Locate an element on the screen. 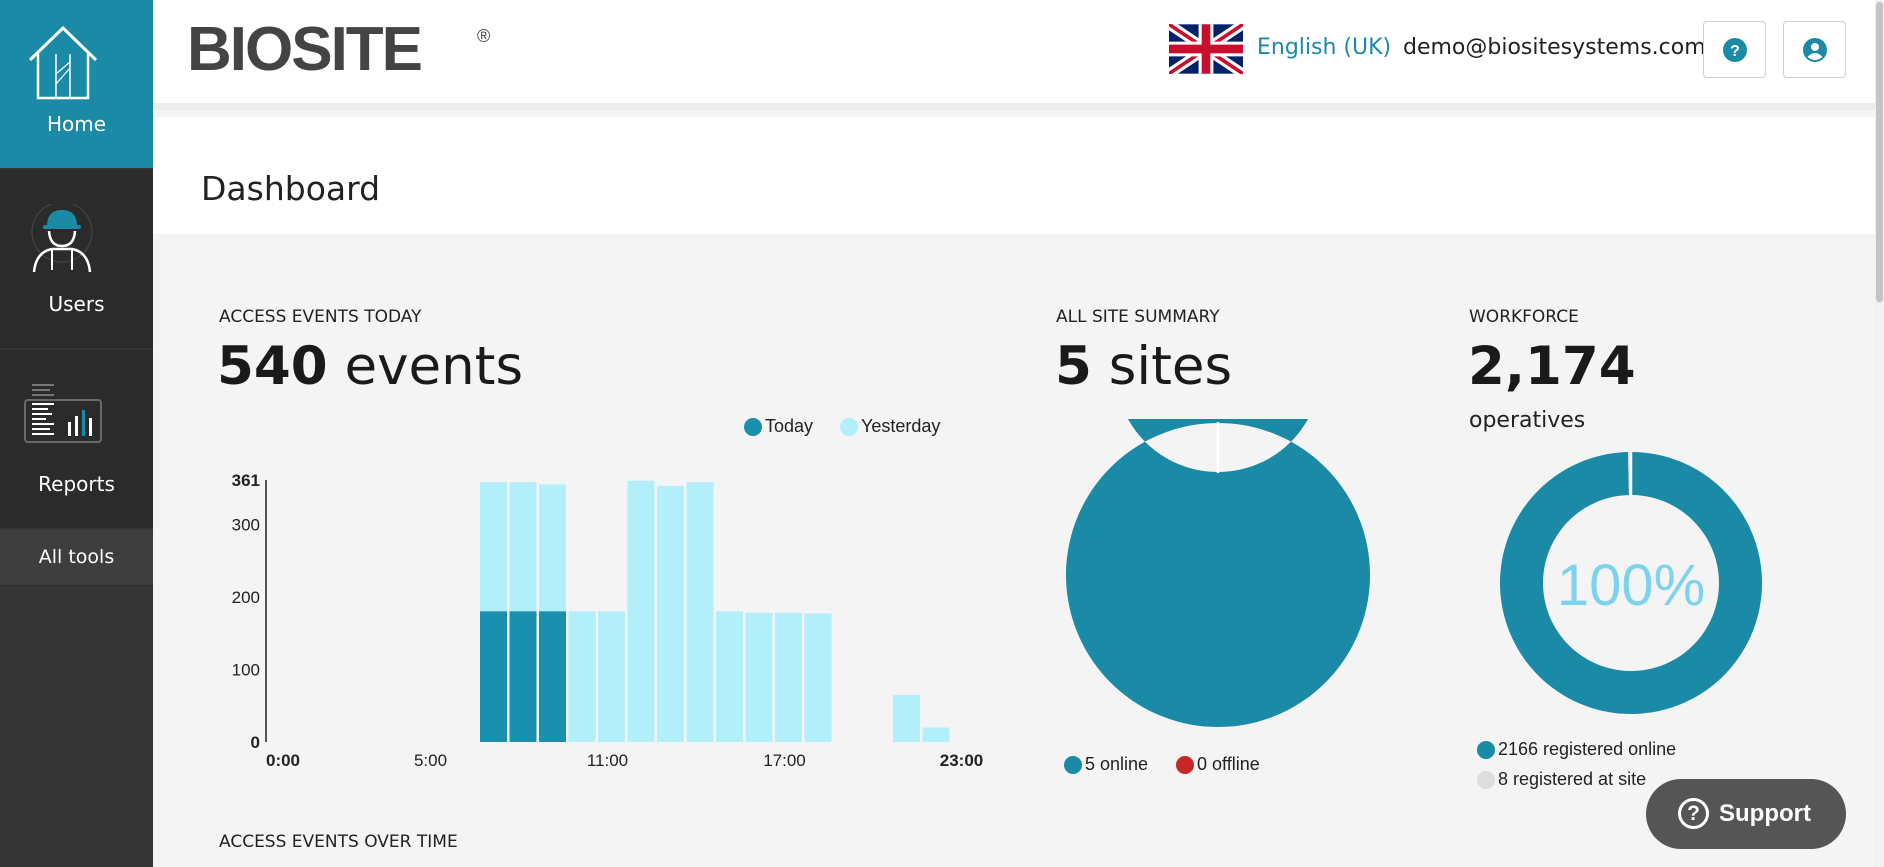 The image size is (1884, 867). page-scrollbar is located at coordinates (1879, 433).